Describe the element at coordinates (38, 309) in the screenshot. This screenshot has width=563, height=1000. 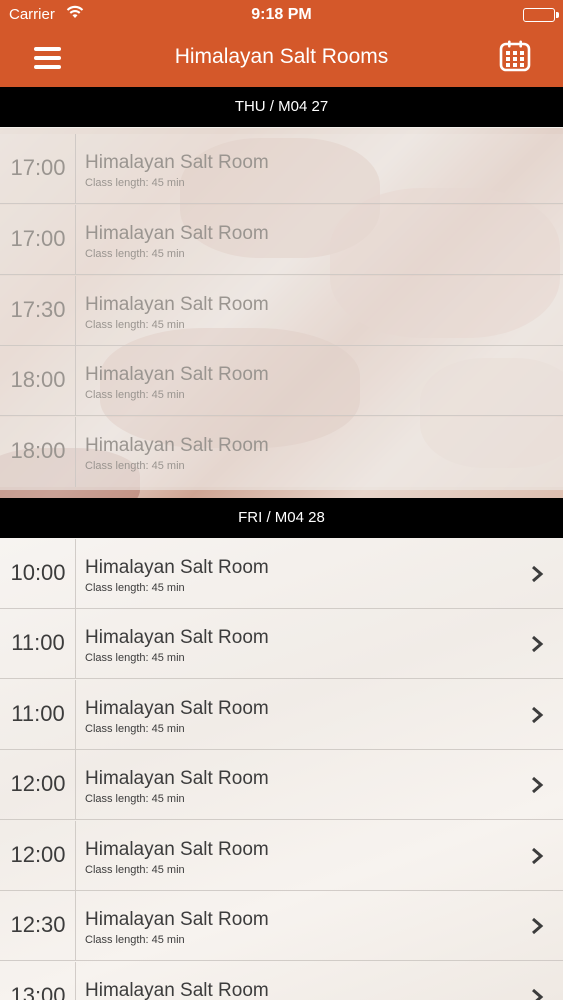
I see `class-time: 17:30` at that location.